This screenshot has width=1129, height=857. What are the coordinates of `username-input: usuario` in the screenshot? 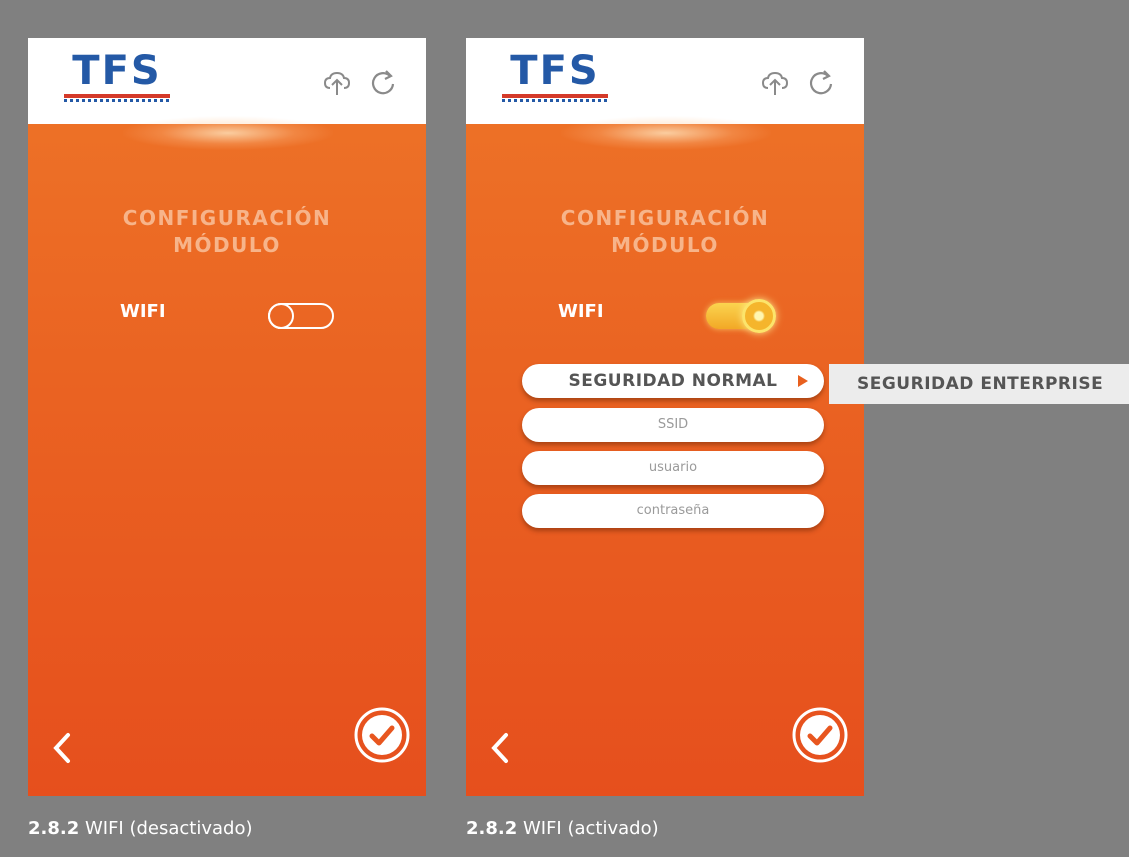 It's located at (673, 468).